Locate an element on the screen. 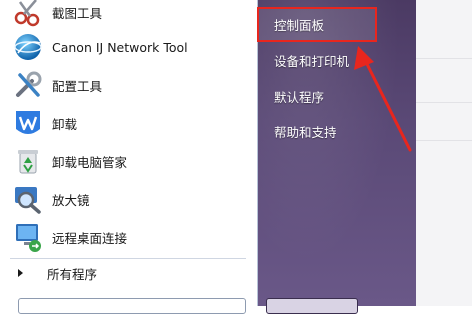 Image resolution: width=472 pixels, height=314 pixels. program-label: 远程桌面连接 is located at coordinates (90, 238).